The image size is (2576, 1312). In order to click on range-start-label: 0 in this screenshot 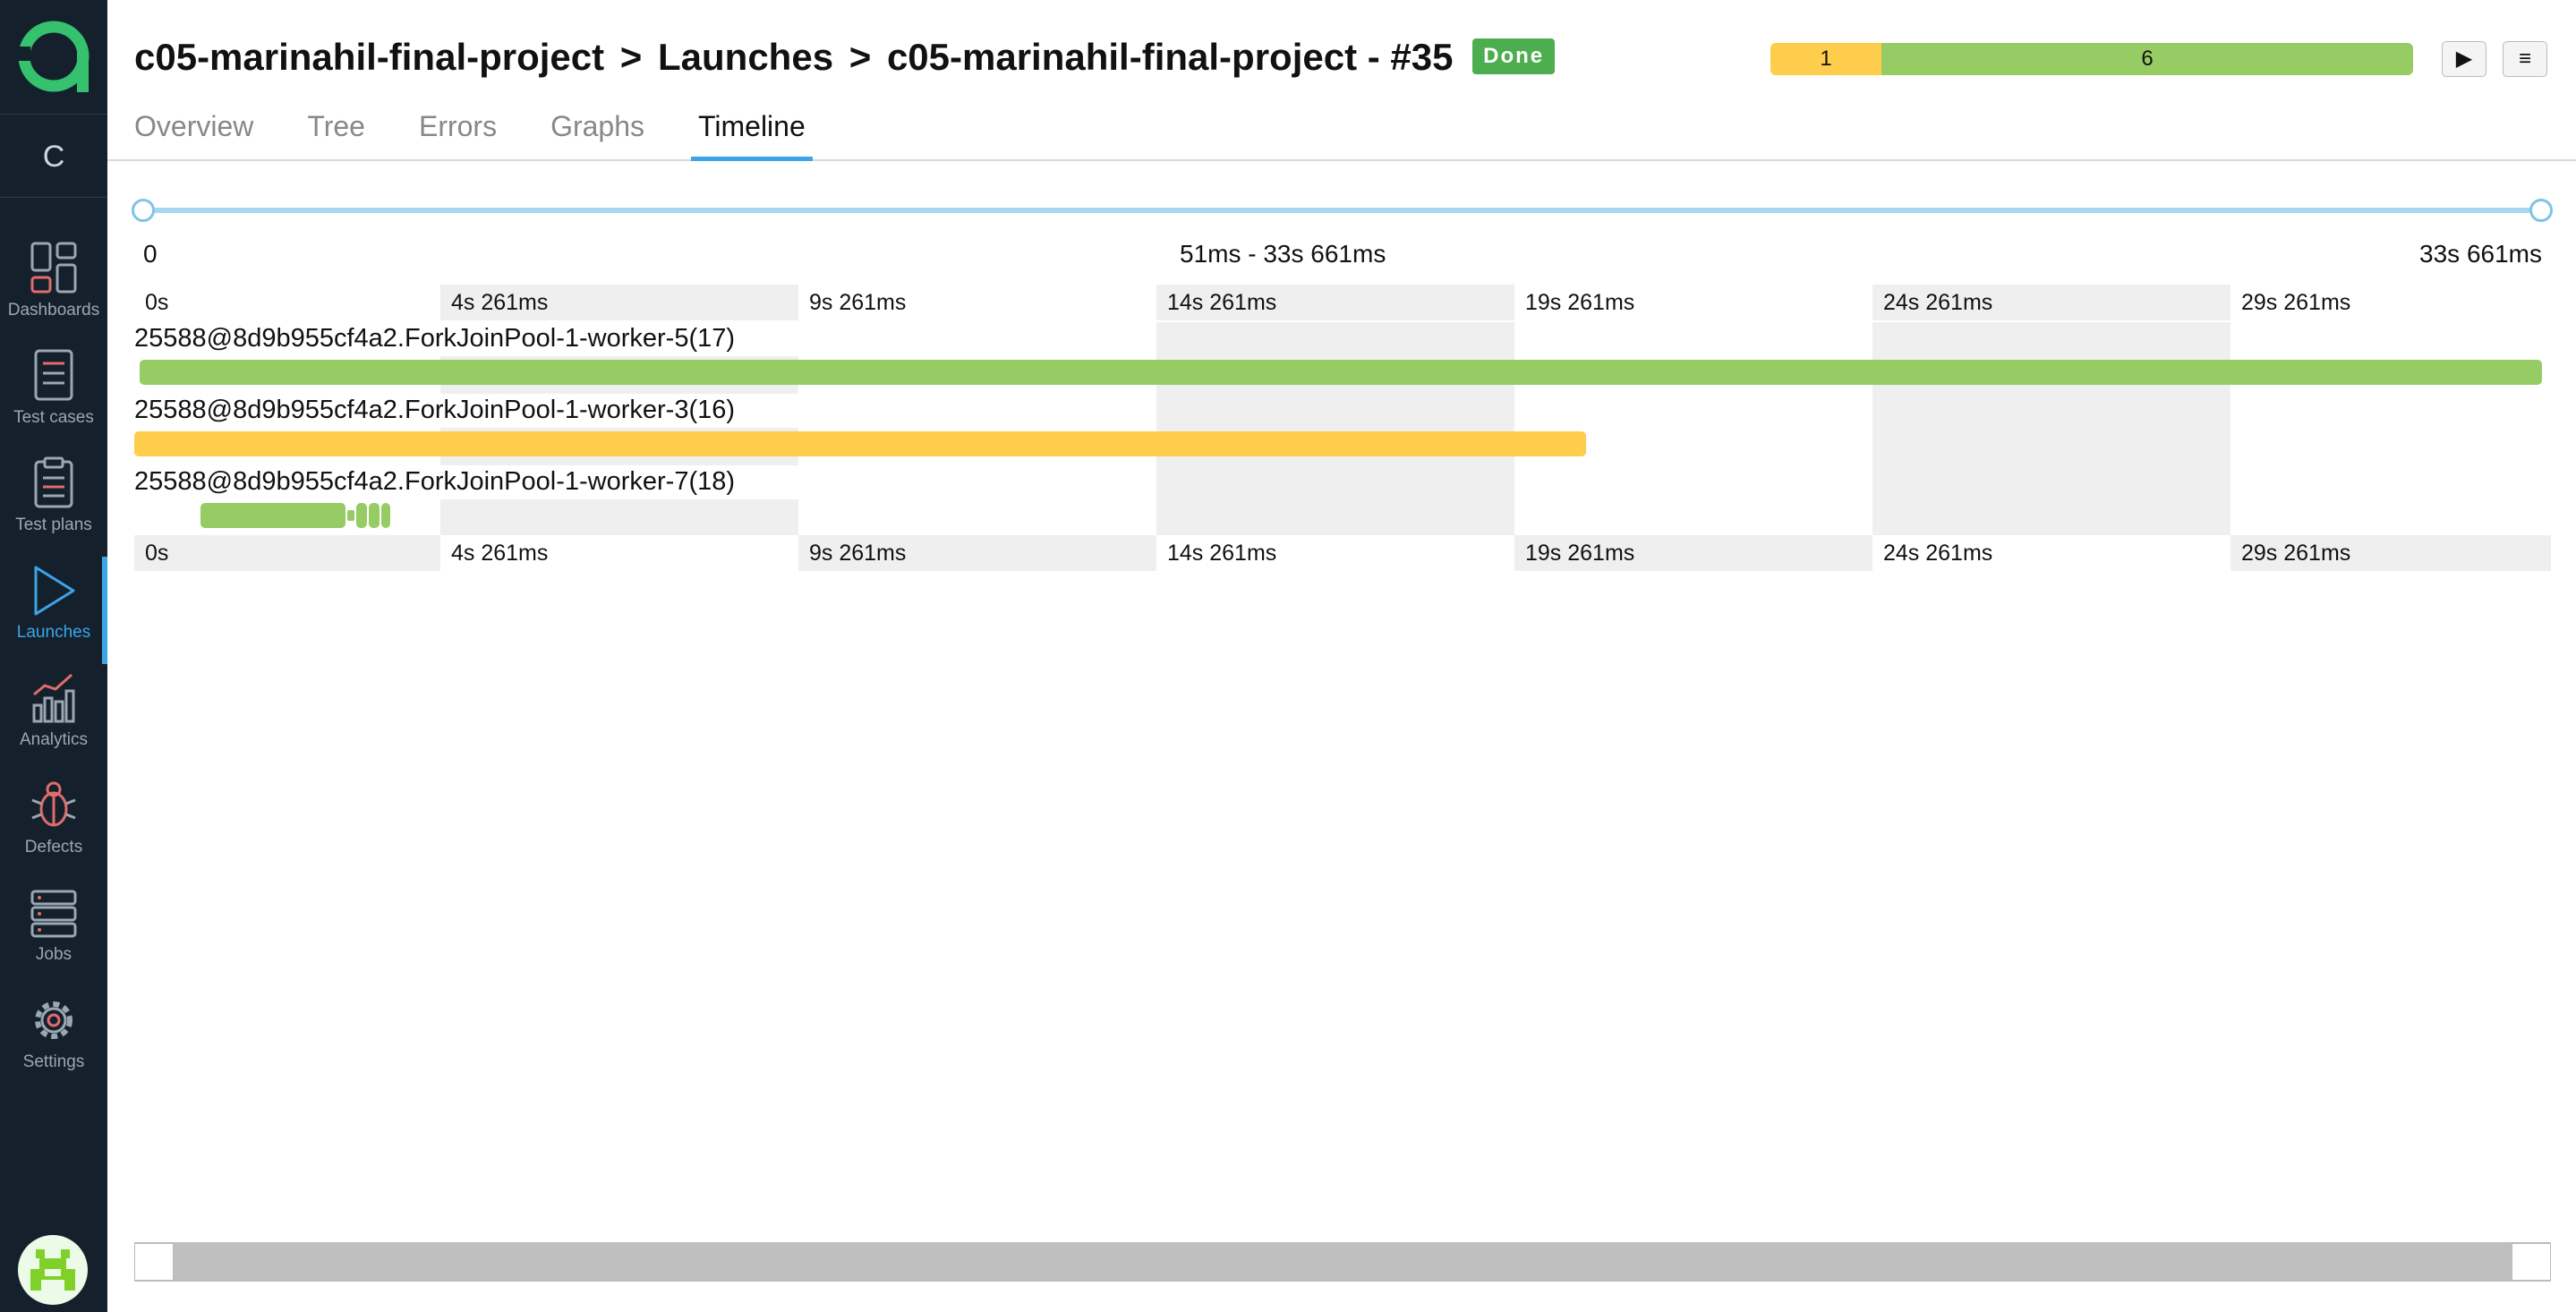, I will do `click(150, 254)`.